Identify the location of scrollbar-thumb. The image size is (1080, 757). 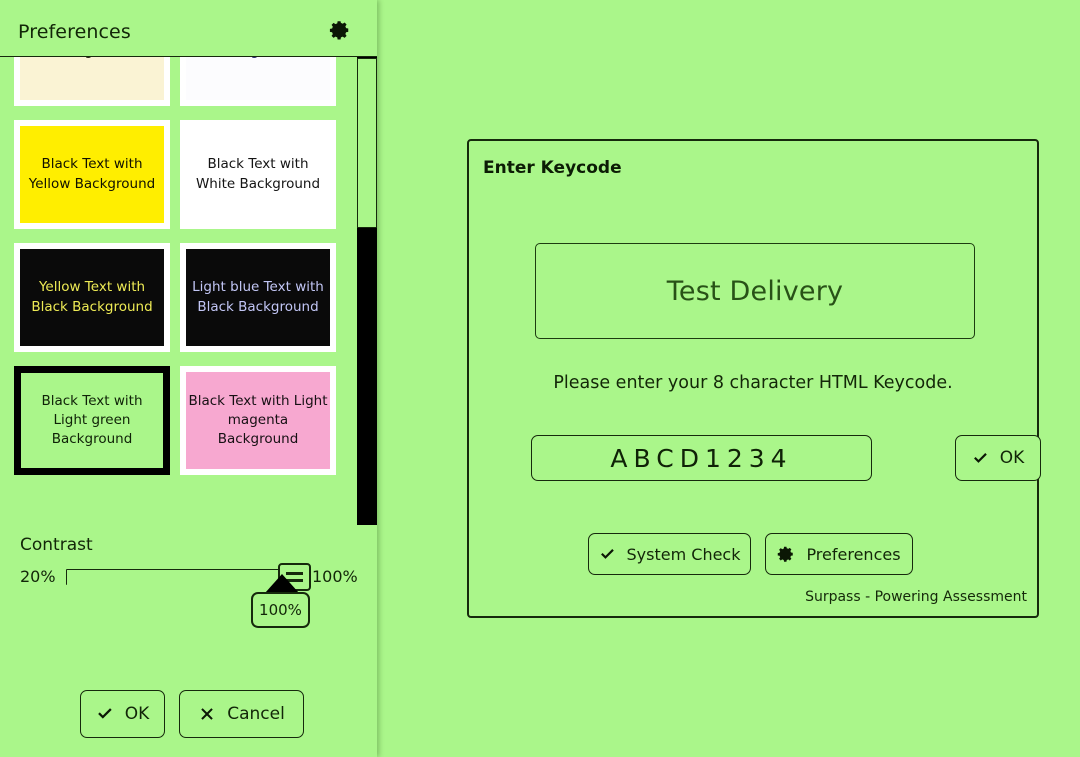
(367, 143).